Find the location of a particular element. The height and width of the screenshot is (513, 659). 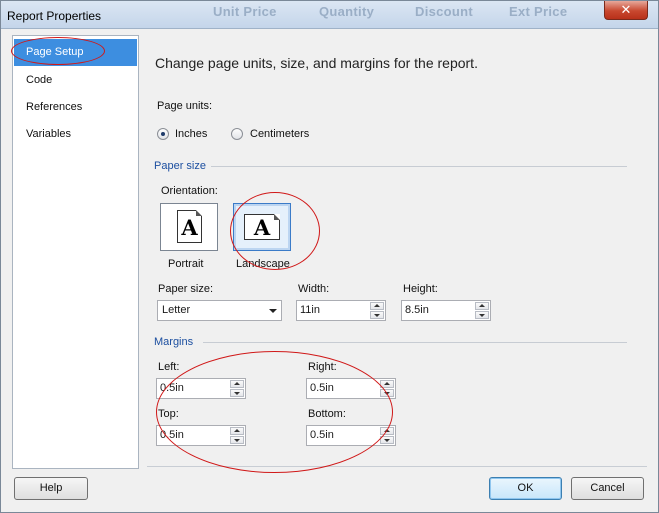

inches-radio-label: Inches is located at coordinates (191, 134).